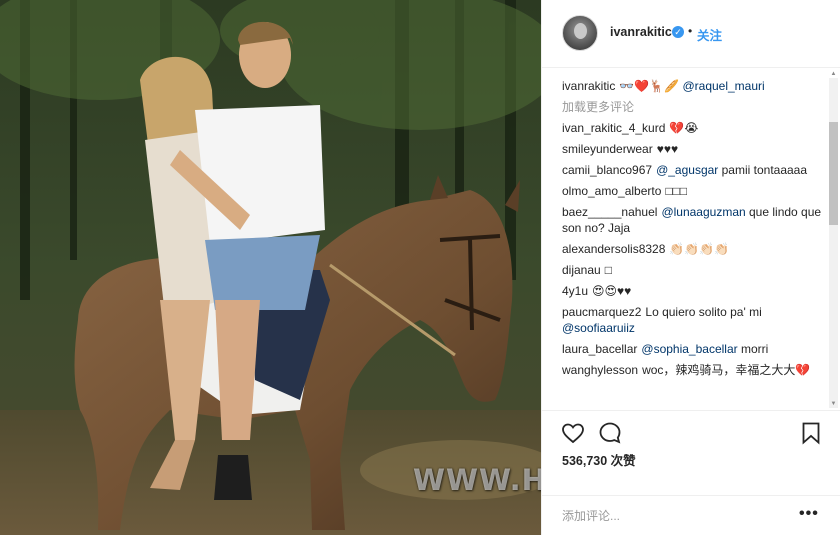 This screenshot has height=535, width=840. I want to click on comment-item: 4y1u 😍😍♥♥, so click(693, 291).